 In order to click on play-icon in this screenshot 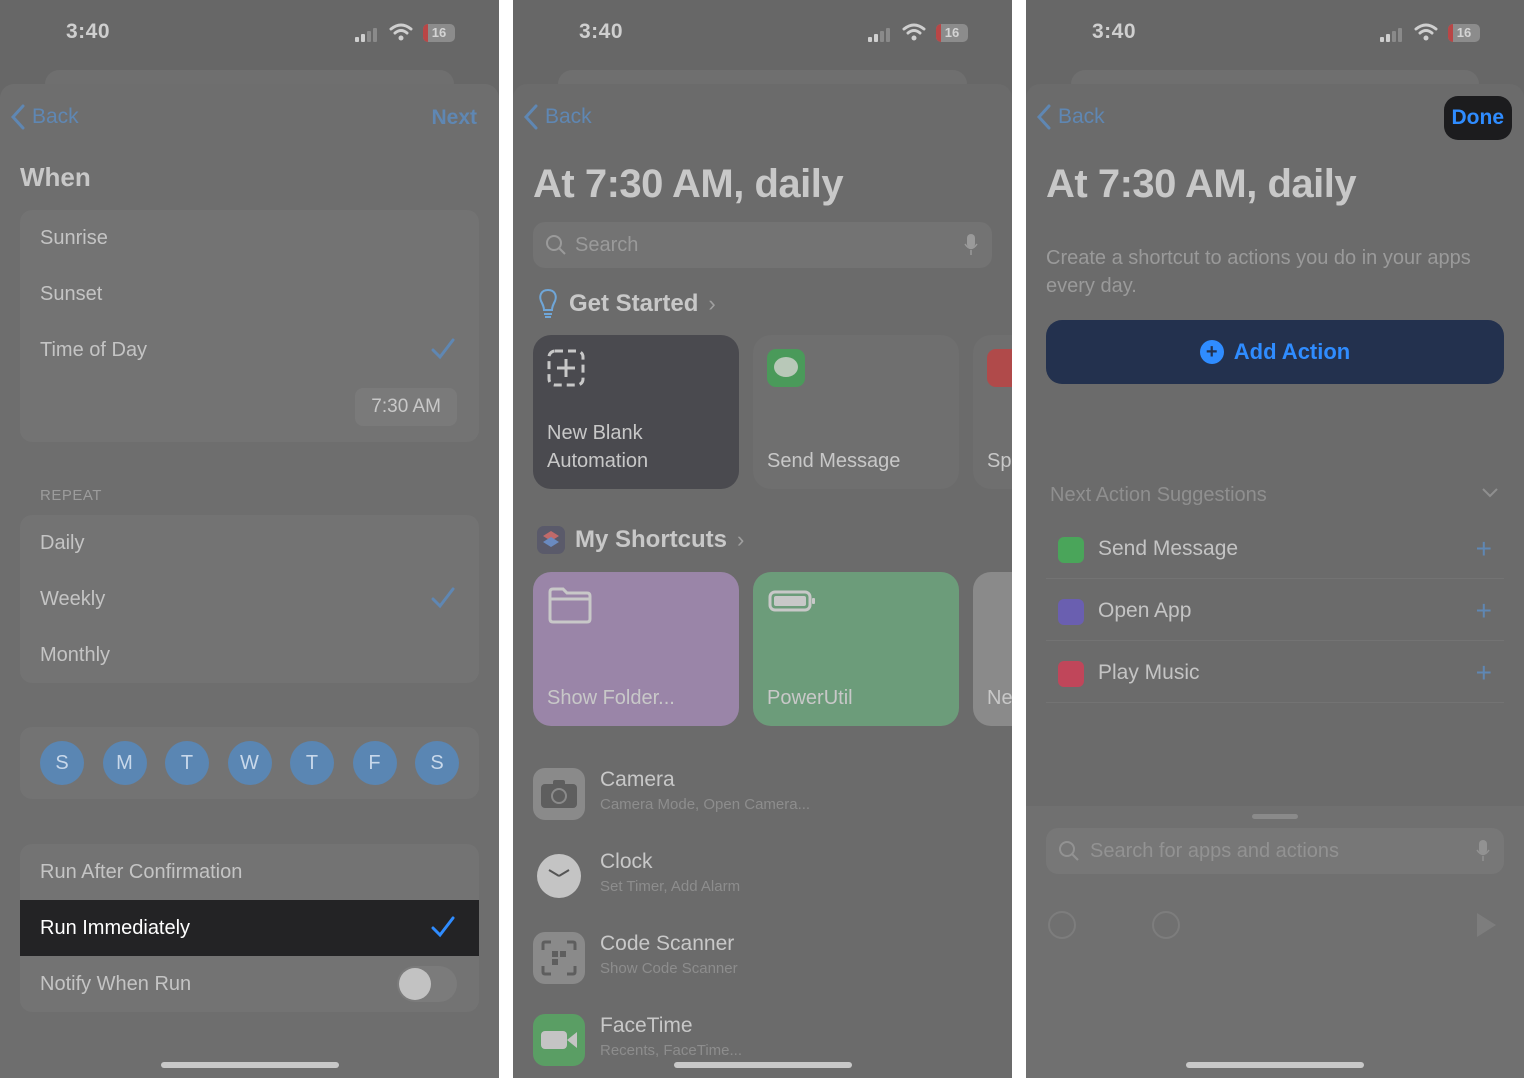, I will do `click(1486, 925)`.